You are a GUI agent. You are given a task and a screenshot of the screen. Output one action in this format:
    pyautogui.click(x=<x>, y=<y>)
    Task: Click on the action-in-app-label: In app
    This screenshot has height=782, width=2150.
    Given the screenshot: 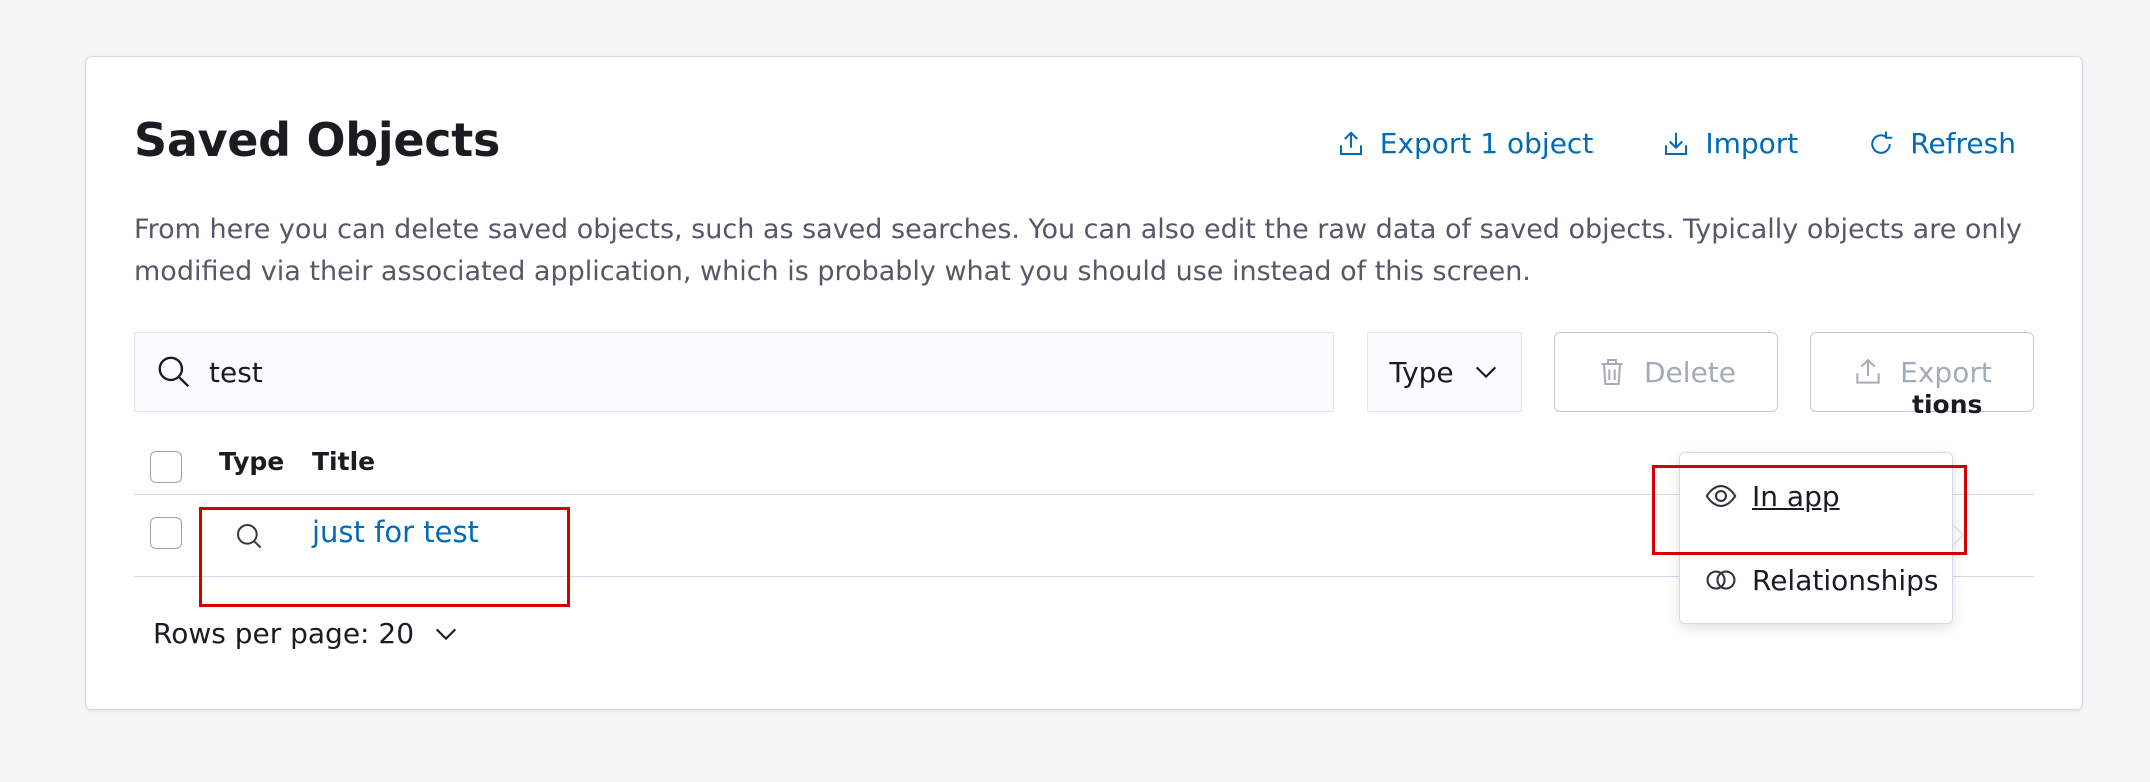 What is the action you would take?
    pyautogui.click(x=1796, y=496)
    